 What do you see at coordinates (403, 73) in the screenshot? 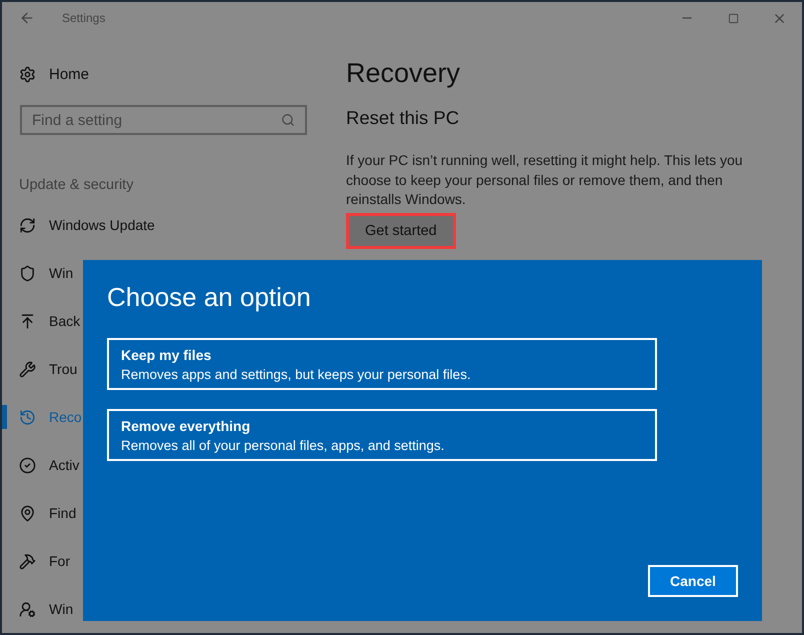
I see `page-title: Recovery` at bounding box center [403, 73].